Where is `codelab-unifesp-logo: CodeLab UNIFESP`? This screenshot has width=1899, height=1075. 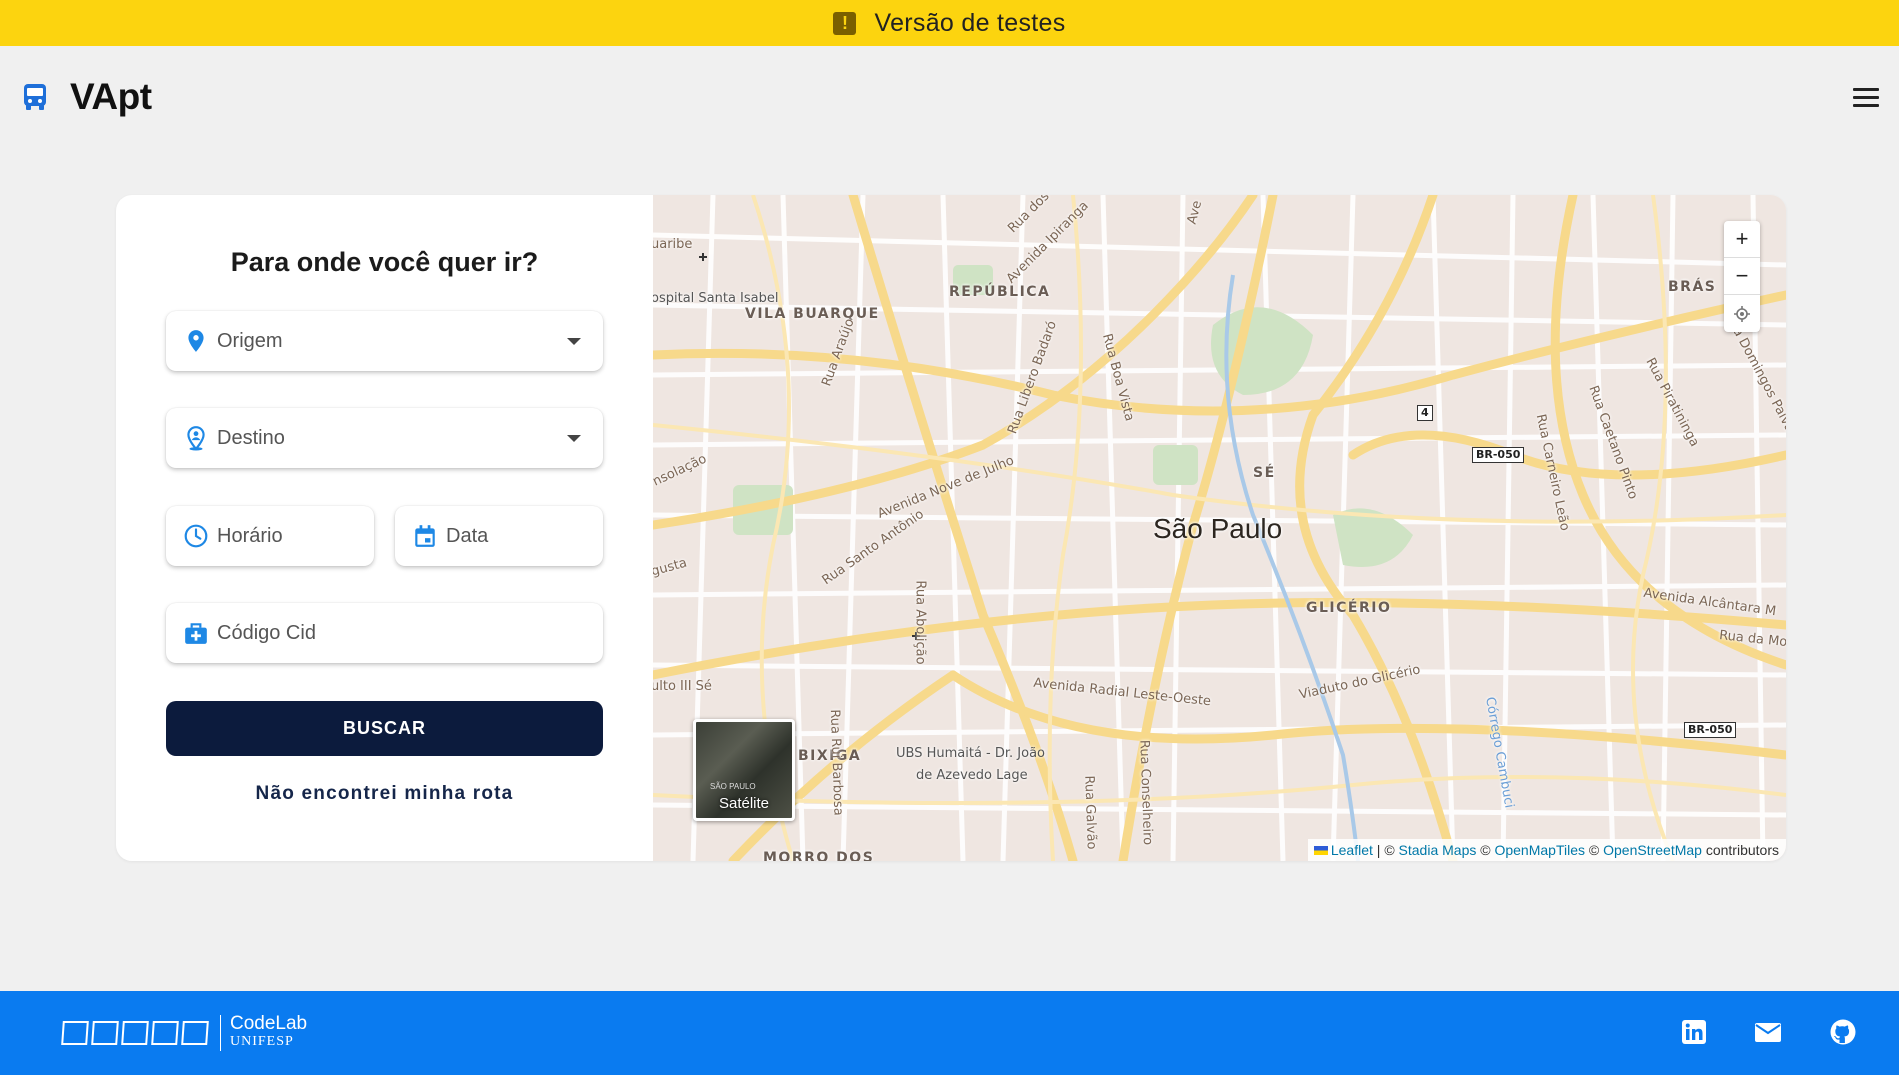
codelab-unifesp-logo: CodeLab UNIFESP is located at coordinates (184, 1033).